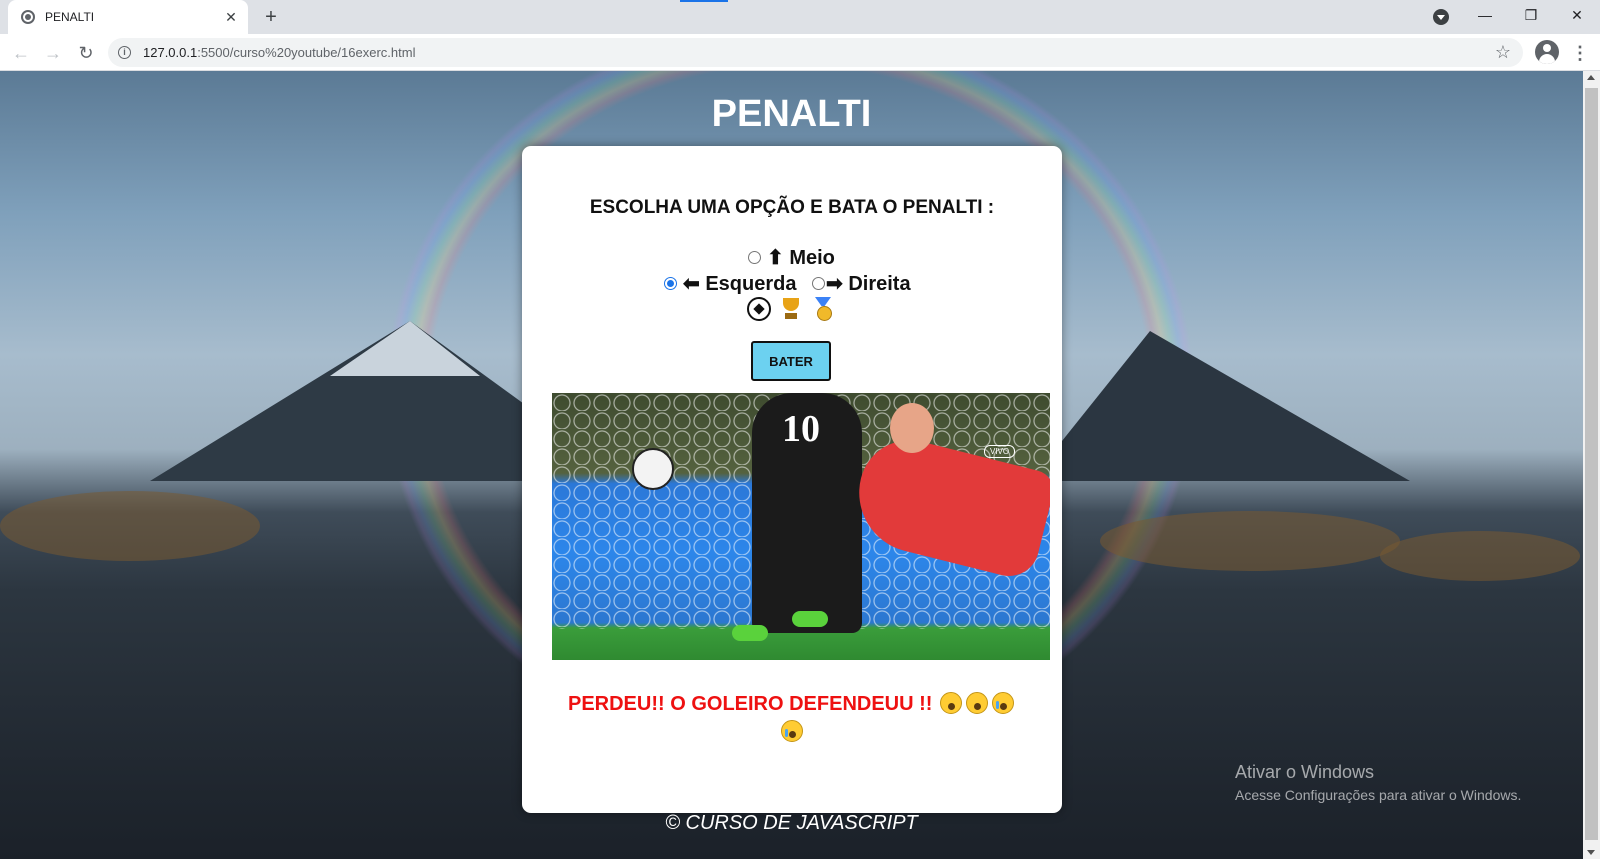  What do you see at coordinates (750, 704) in the screenshot?
I see `result-text: PERDEU!! O GOLEIRO DEFENDEUU !!` at bounding box center [750, 704].